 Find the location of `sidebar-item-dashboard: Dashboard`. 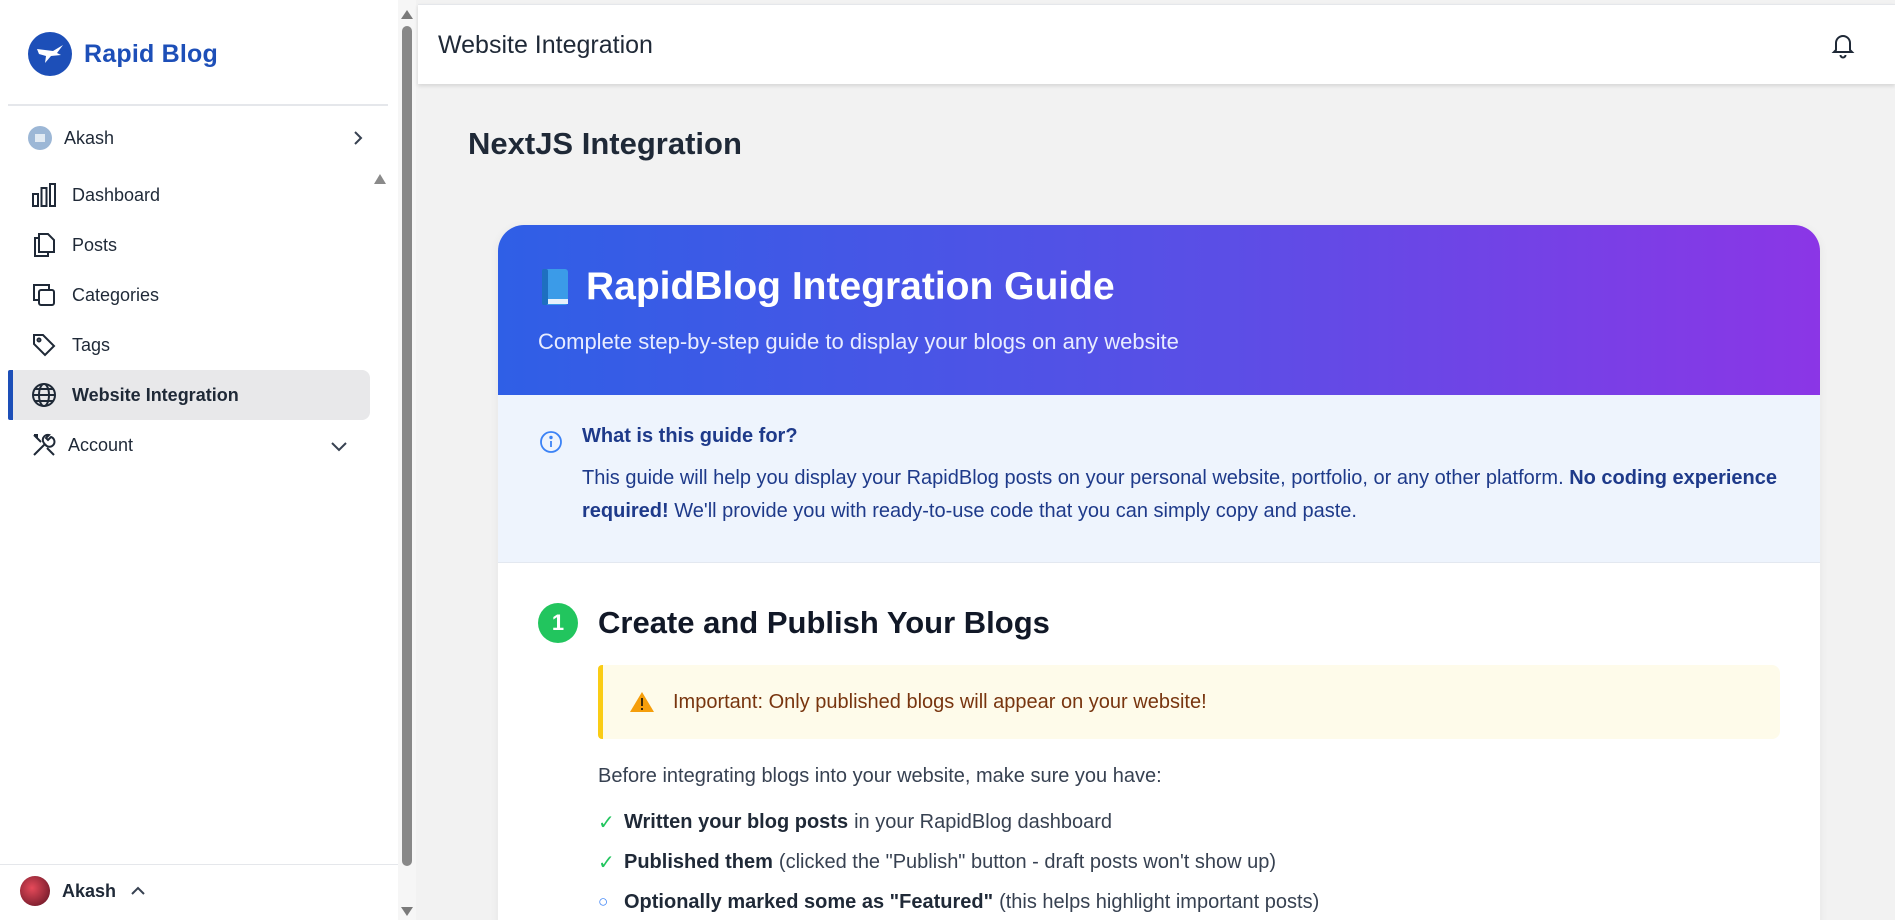

sidebar-item-dashboard: Dashboard is located at coordinates (189, 195).